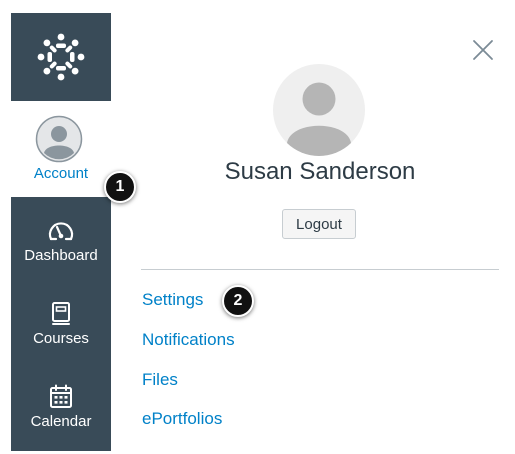 The width and height of the screenshot is (515, 454). I want to click on user-name: Susan Sanderson, so click(320, 171).